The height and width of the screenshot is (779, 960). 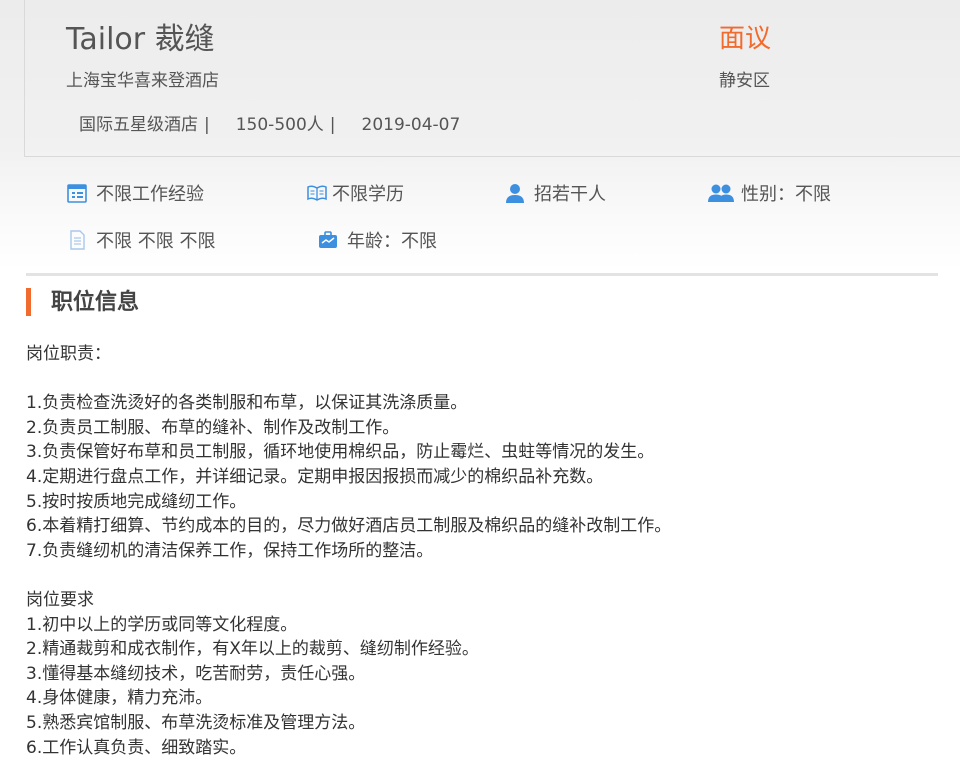 I want to click on gender-text: 性别：不限, so click(x=786, y=194).